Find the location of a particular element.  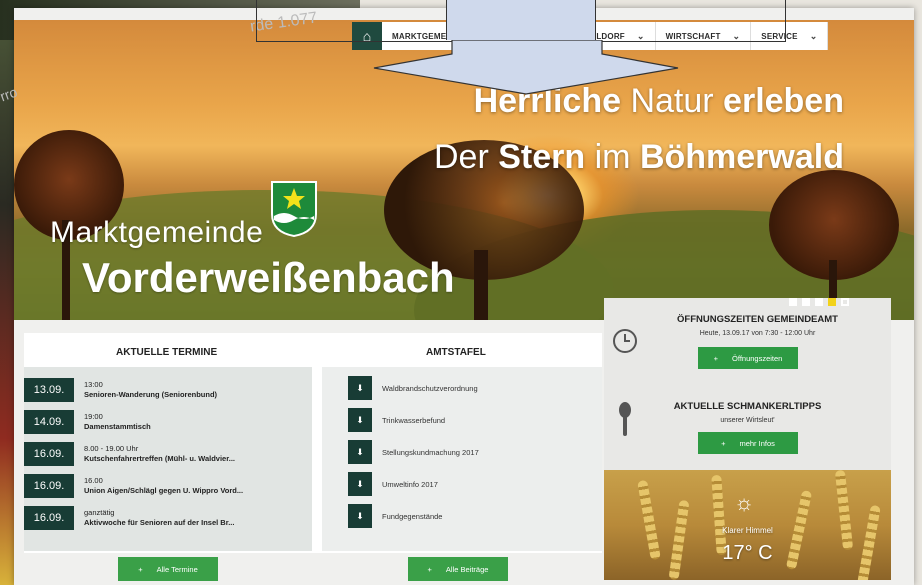

slider-dot-active is located at coordinates (832, 302).